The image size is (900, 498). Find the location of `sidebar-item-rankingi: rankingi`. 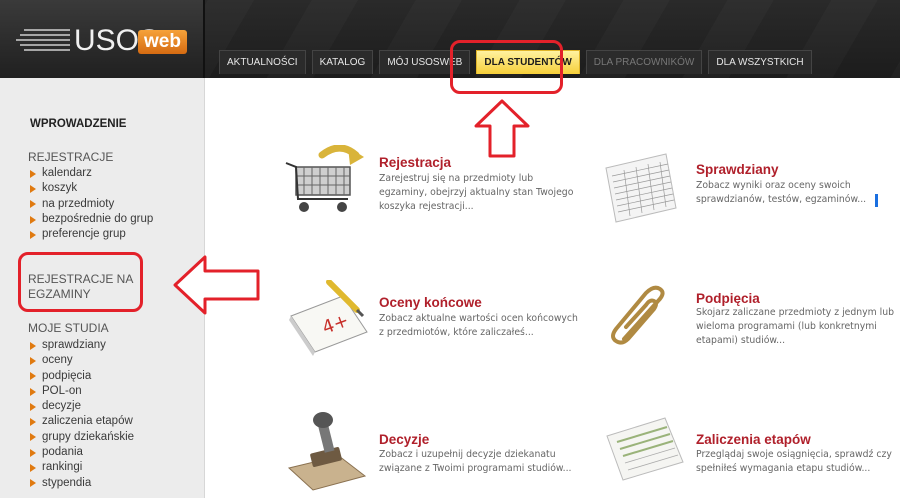

sidebar-item-rankingi: rankingi is located at coordinates (82, 467).